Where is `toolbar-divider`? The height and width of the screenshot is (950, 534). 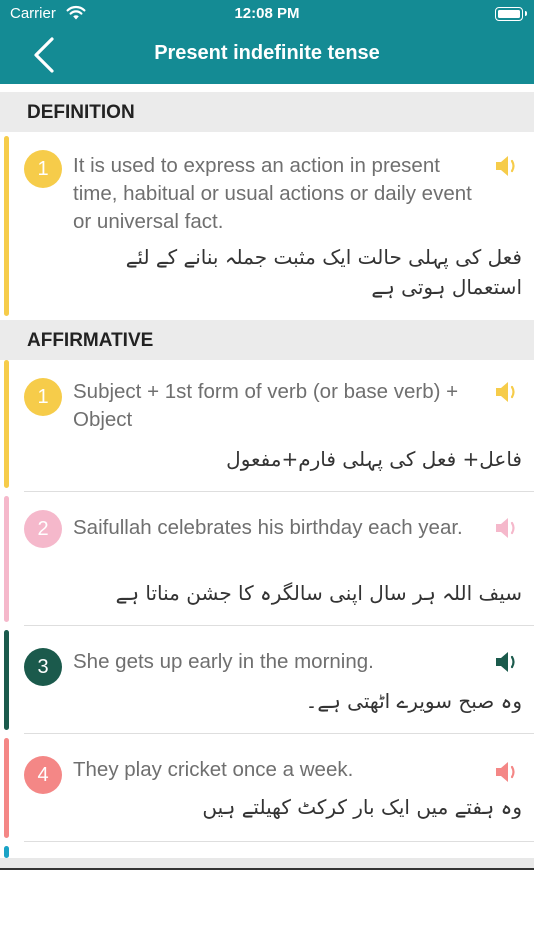
toolbar-divider is located at coordinates (267, 869).